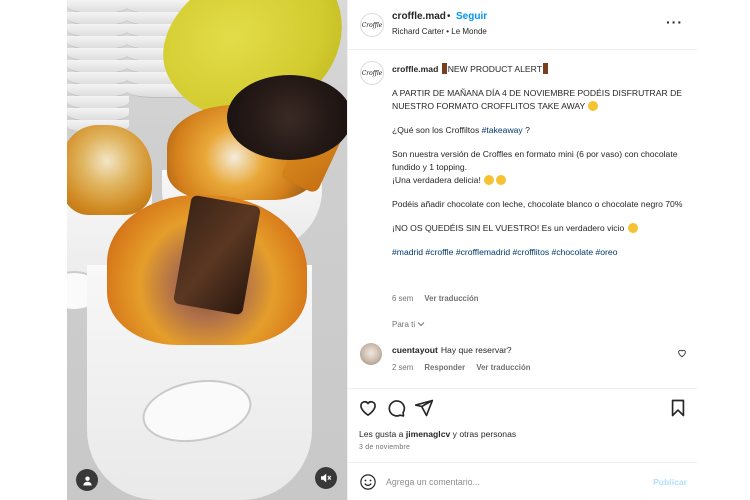 The image size is (750, 500). I want to click on comment: cuentayout Hay que reservar?, so click(452, 350).